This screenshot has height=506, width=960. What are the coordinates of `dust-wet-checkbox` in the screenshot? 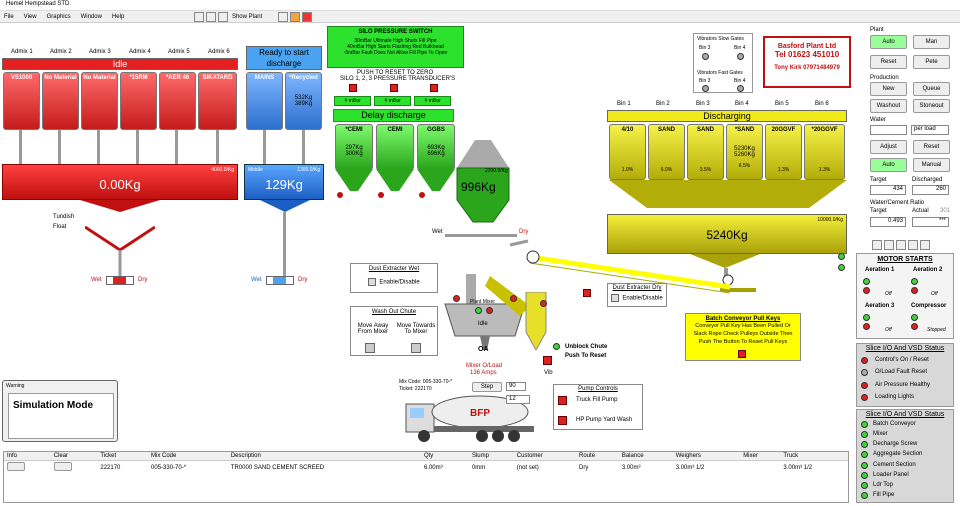 It's located at (372, 282).